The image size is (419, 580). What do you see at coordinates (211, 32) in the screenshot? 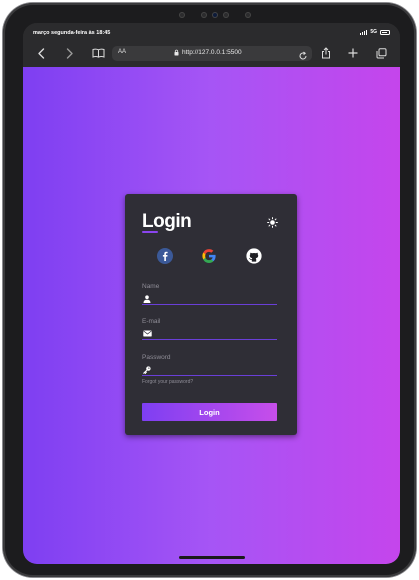
I see `status-bar: março segunda-feira às 18:45 5G` at bounding box center [211, 32].